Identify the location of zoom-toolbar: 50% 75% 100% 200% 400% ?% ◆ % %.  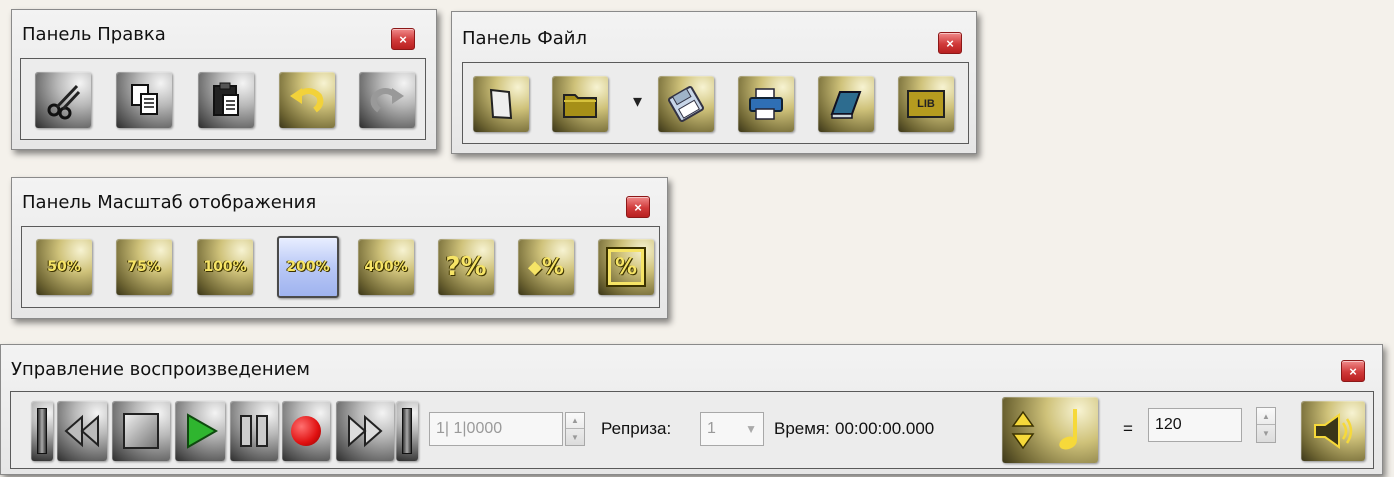
(340, 267).